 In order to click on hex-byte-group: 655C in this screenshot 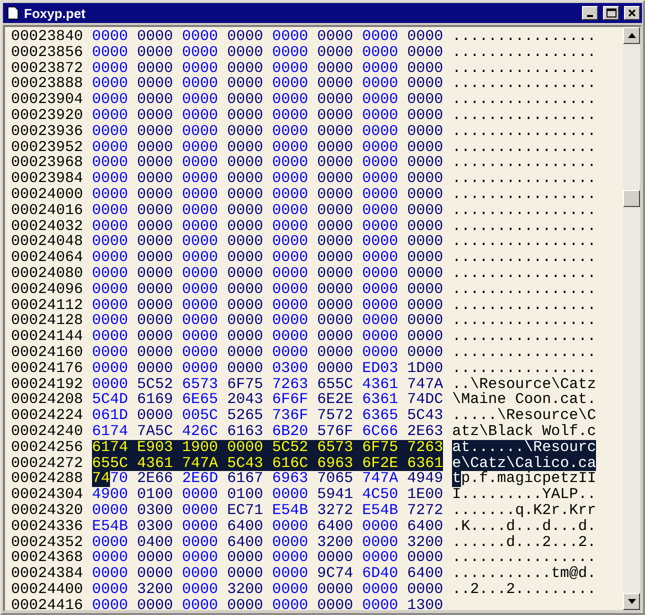, I will do `click(335, 384)`.